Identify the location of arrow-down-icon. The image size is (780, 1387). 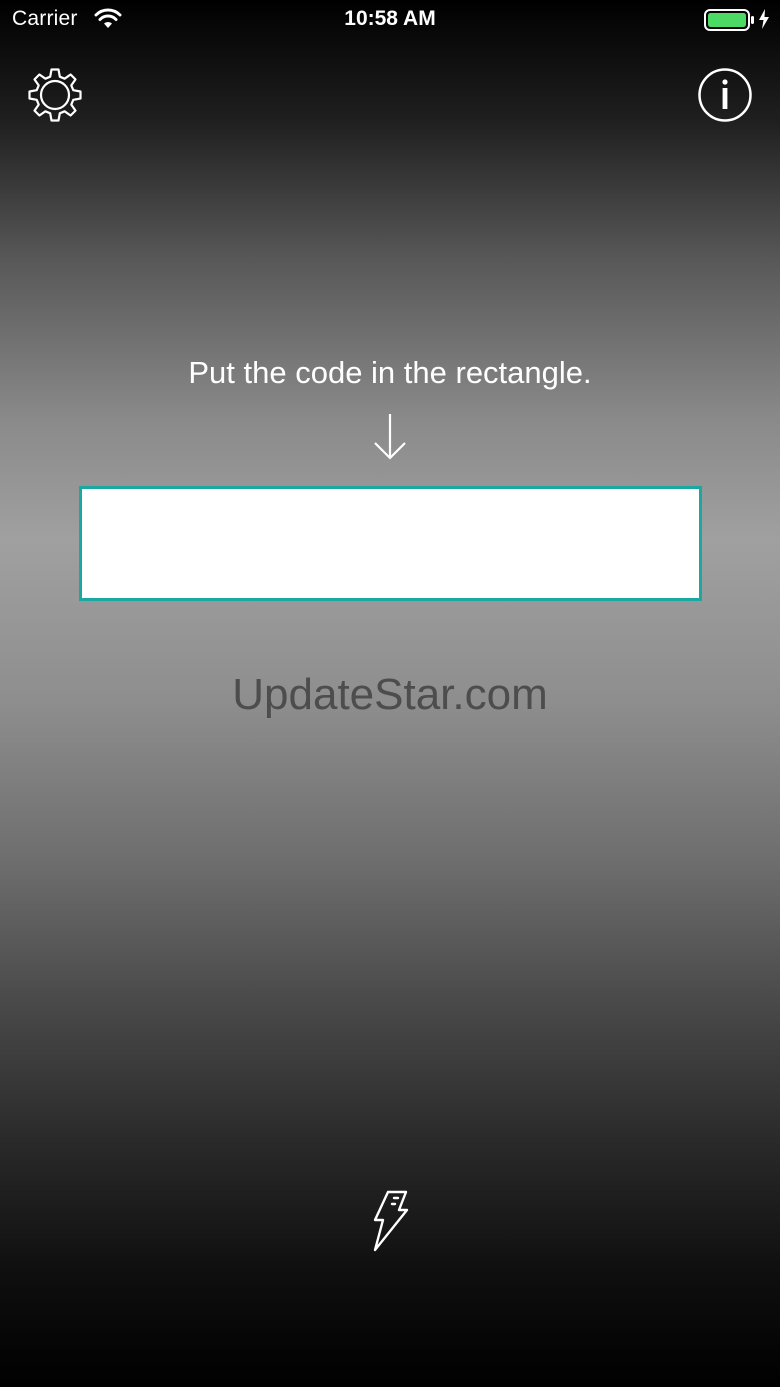
(390, 437).